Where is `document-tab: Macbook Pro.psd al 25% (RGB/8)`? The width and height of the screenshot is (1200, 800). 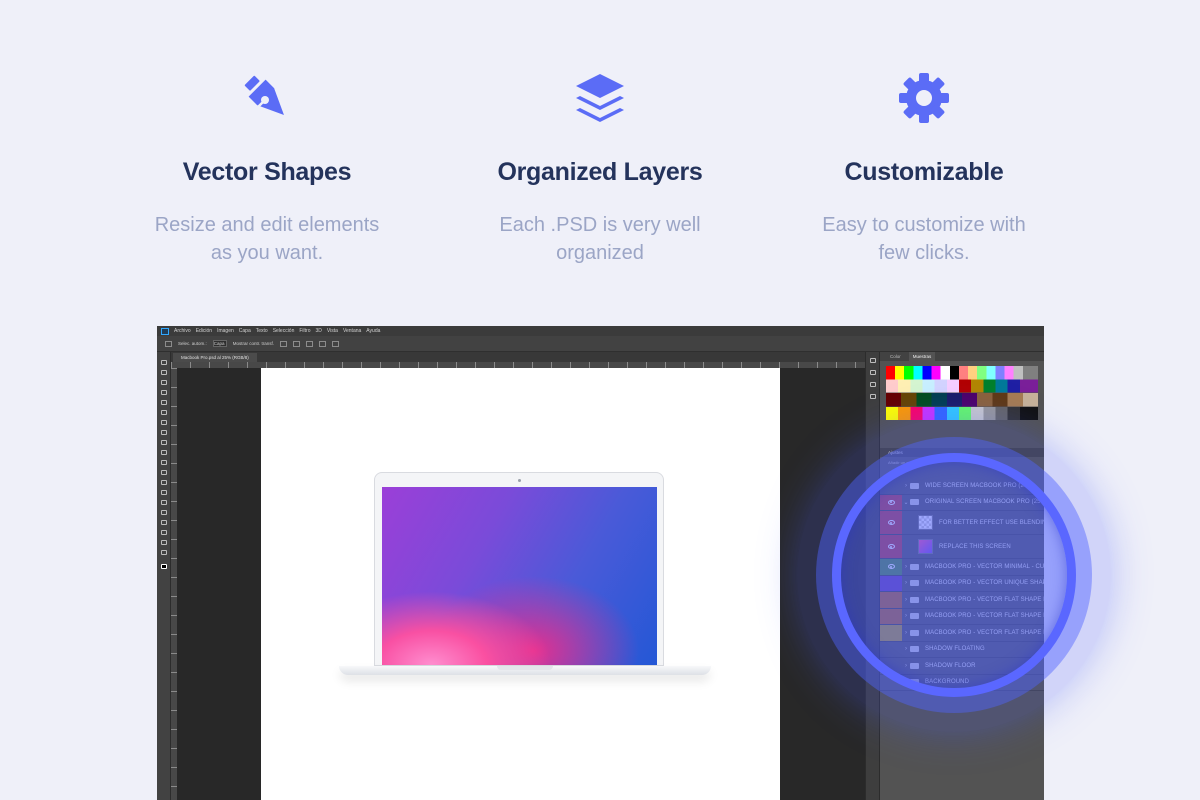
document-tab: Macbook Pro.psd al 25% (RGB/8) is located at coordinates (215, 357).